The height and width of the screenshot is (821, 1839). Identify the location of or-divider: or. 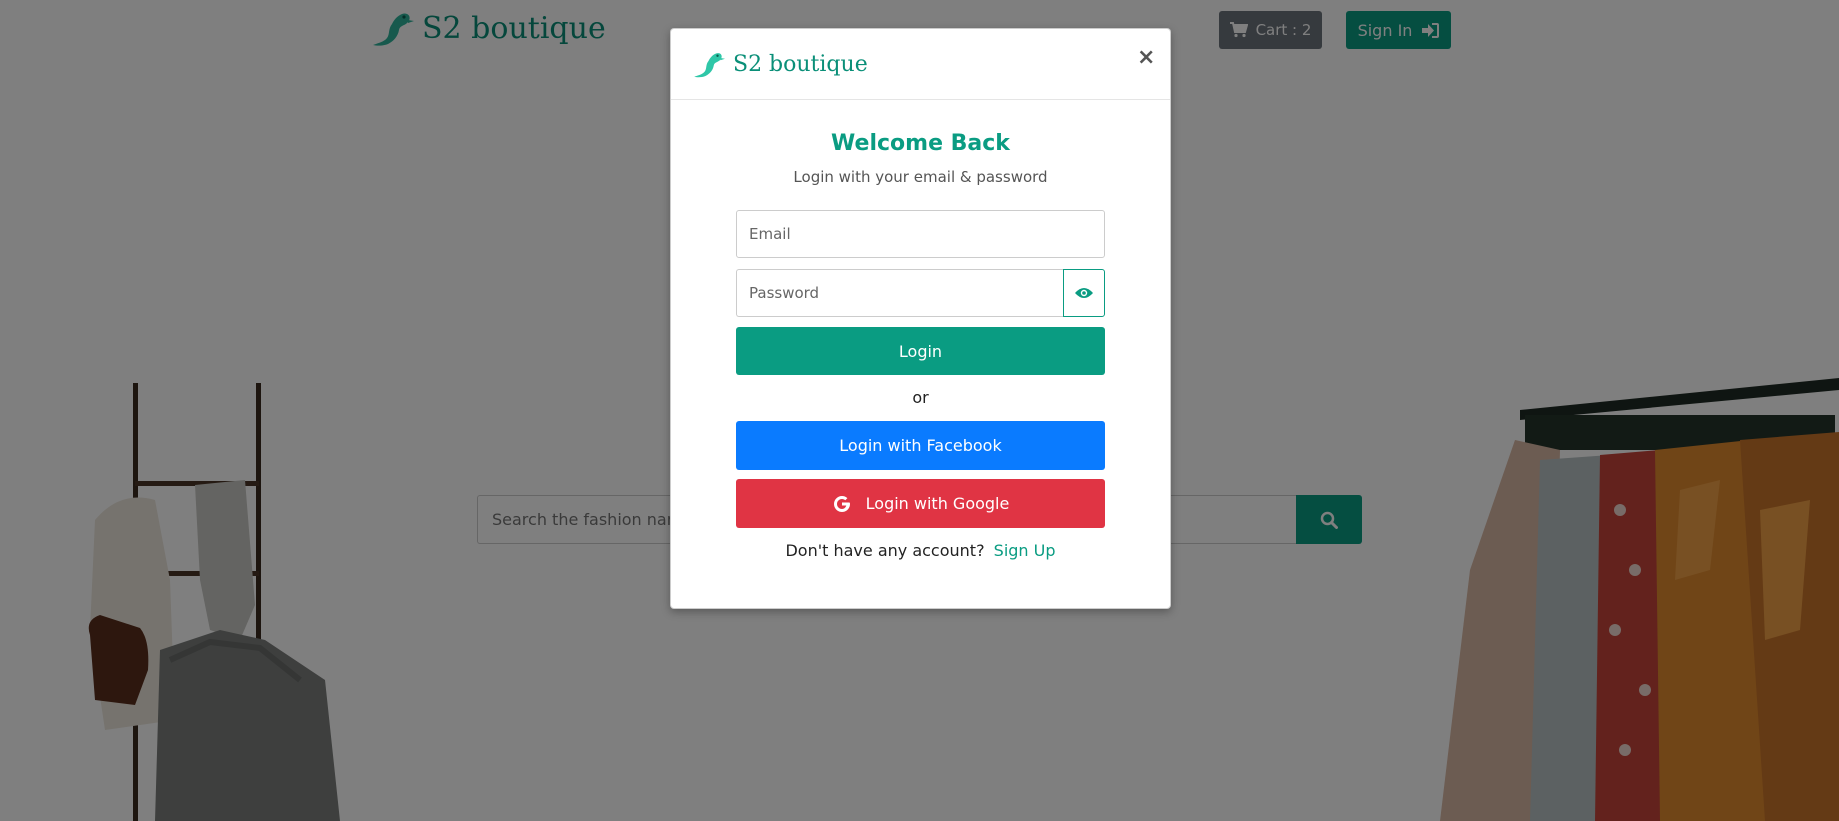
(920, 397).